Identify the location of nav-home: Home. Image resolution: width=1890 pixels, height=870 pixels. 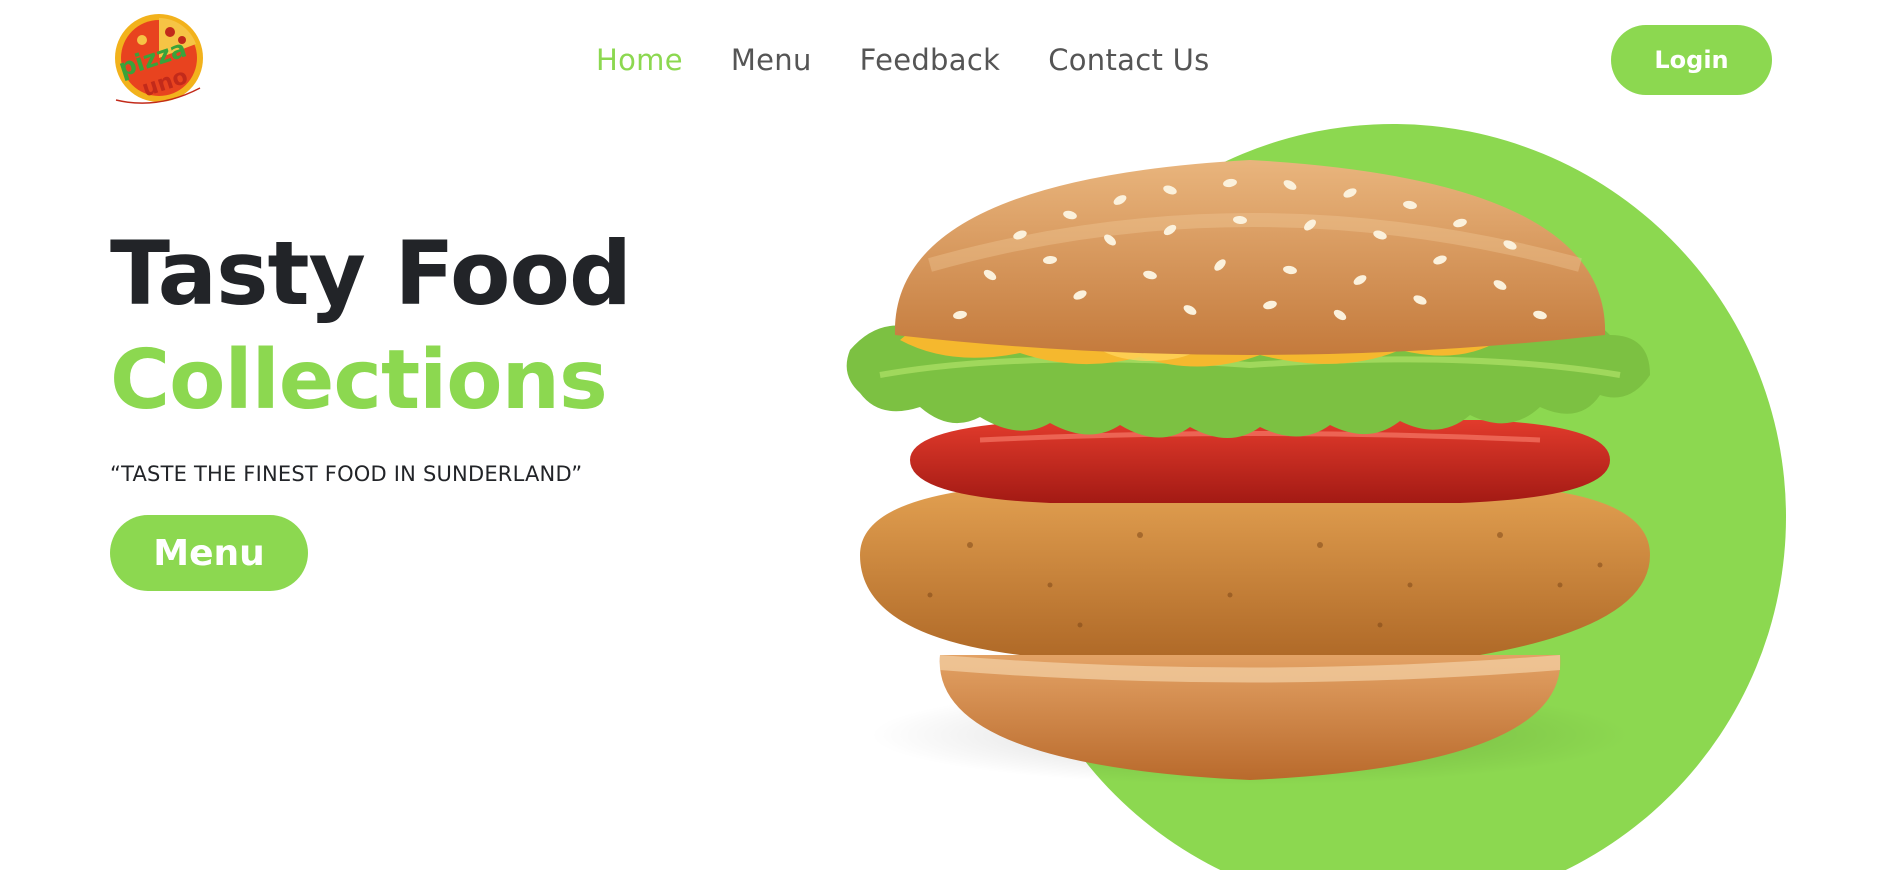
(639, 60).